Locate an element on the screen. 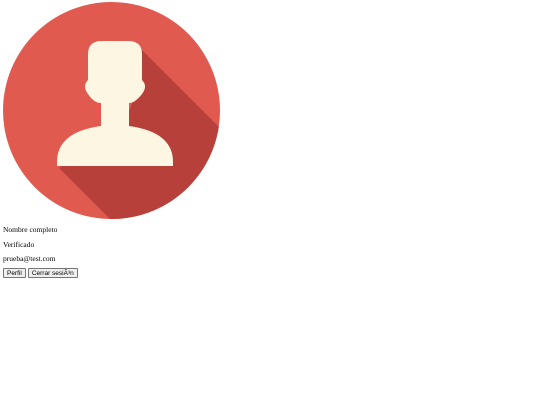  verified-status: Verificado is located at coordinates (19, 244).